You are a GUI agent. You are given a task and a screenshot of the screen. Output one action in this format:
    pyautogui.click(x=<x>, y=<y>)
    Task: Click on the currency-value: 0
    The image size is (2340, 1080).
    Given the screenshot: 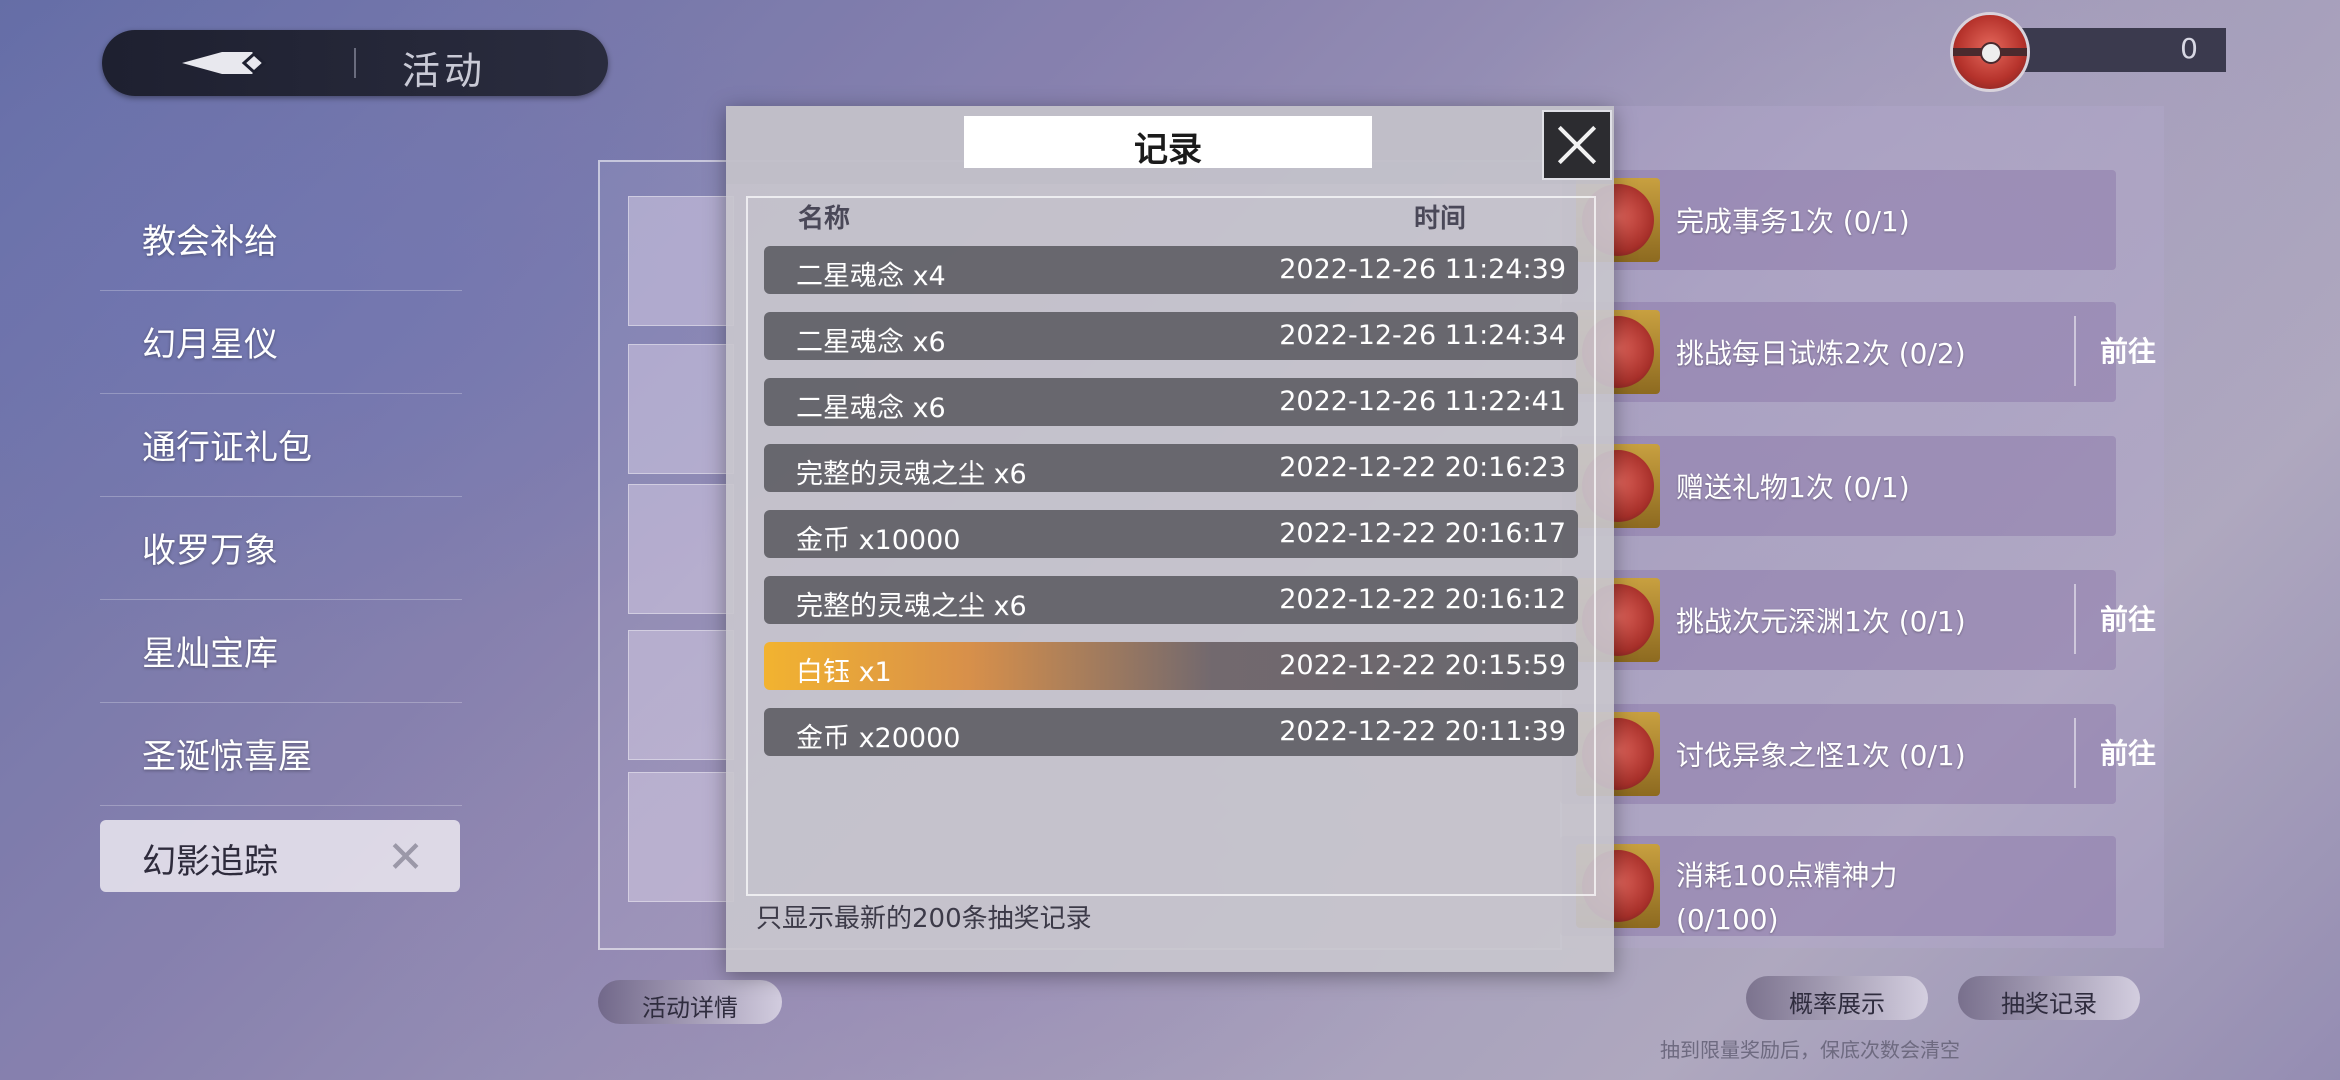 What is the action you would take?
    pyautogui.click(x=2189, y=48)
    